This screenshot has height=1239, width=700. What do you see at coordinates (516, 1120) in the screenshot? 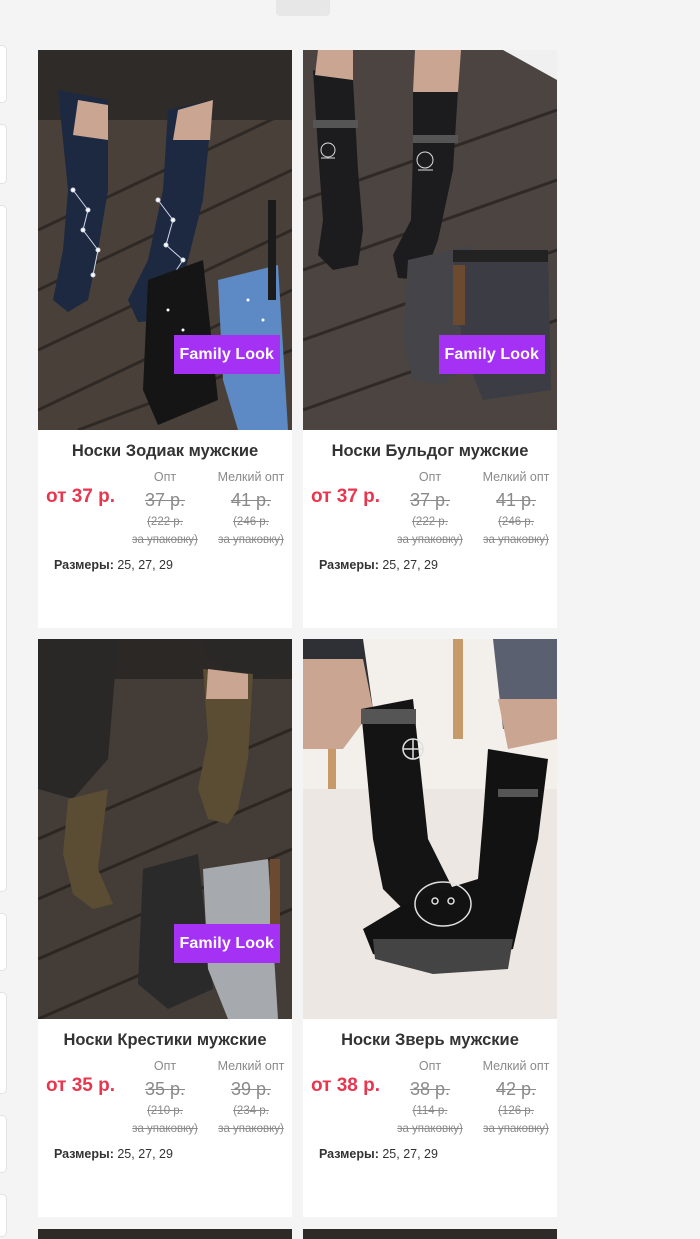
I see `small-wholesale-pack-price: (126 р. за упаковку)` at bounding box center [516, 1120].